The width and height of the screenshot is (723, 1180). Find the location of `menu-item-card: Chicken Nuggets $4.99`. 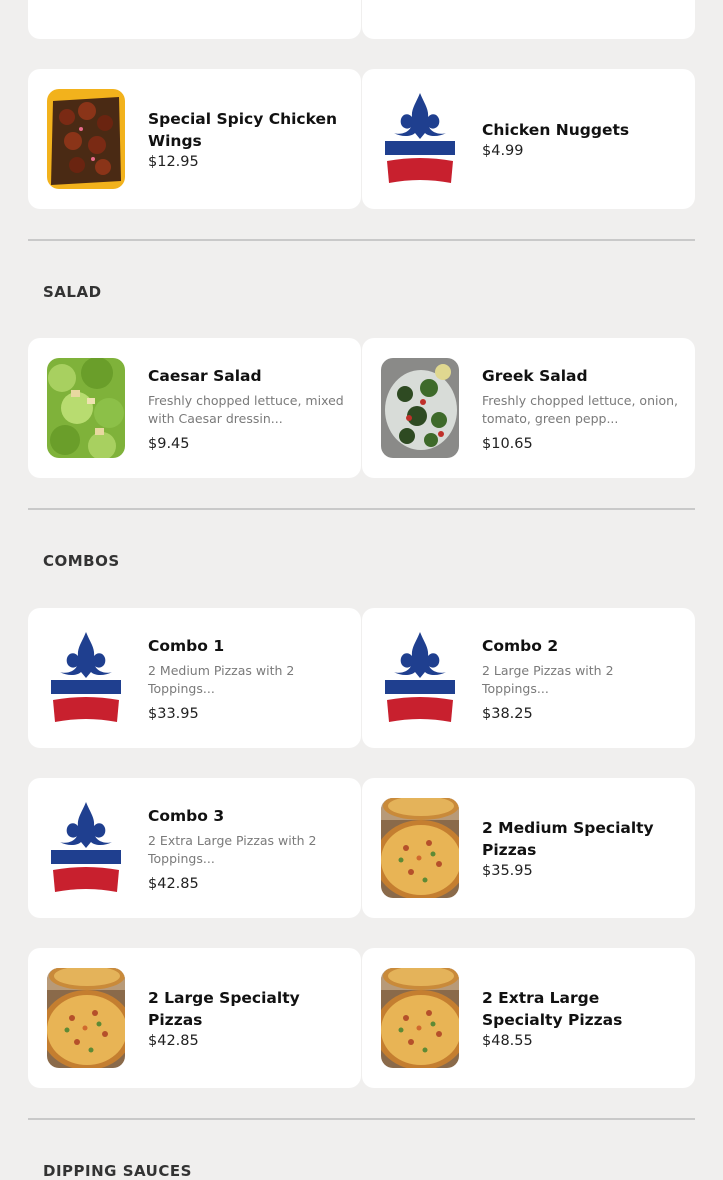

menu-item-card: Chicken Nuggets $4.99 is located at coordinates (528, 139).